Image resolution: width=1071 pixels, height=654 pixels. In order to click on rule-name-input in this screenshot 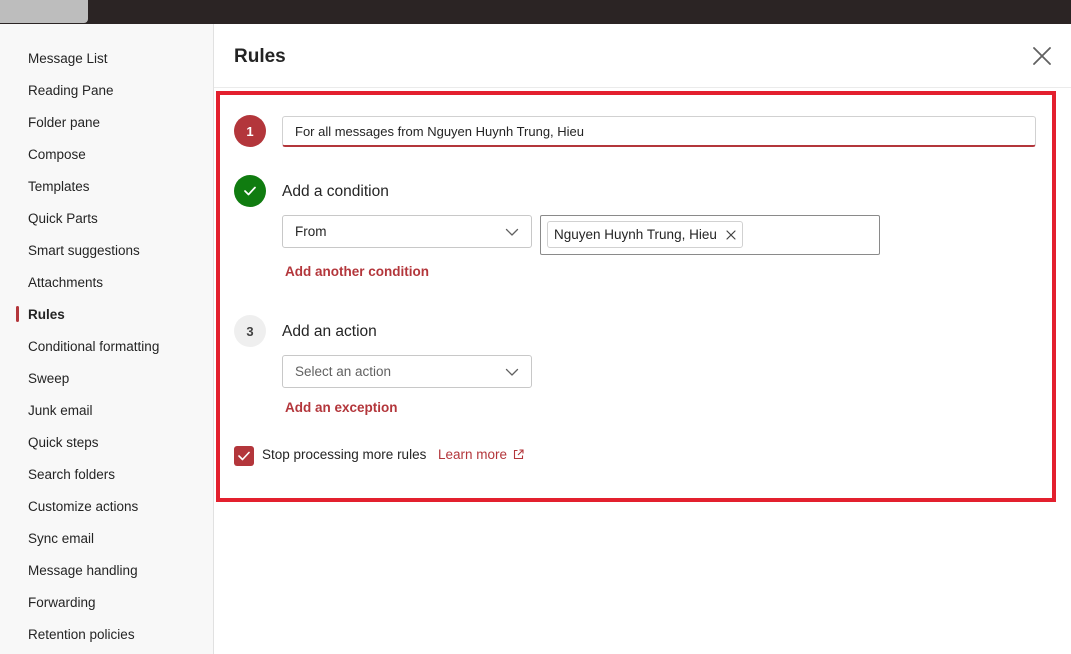, I will do `click(659, 131)`.